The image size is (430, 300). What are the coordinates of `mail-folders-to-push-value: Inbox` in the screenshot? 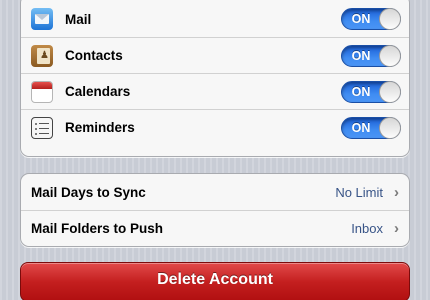 It's located at (367, 228).